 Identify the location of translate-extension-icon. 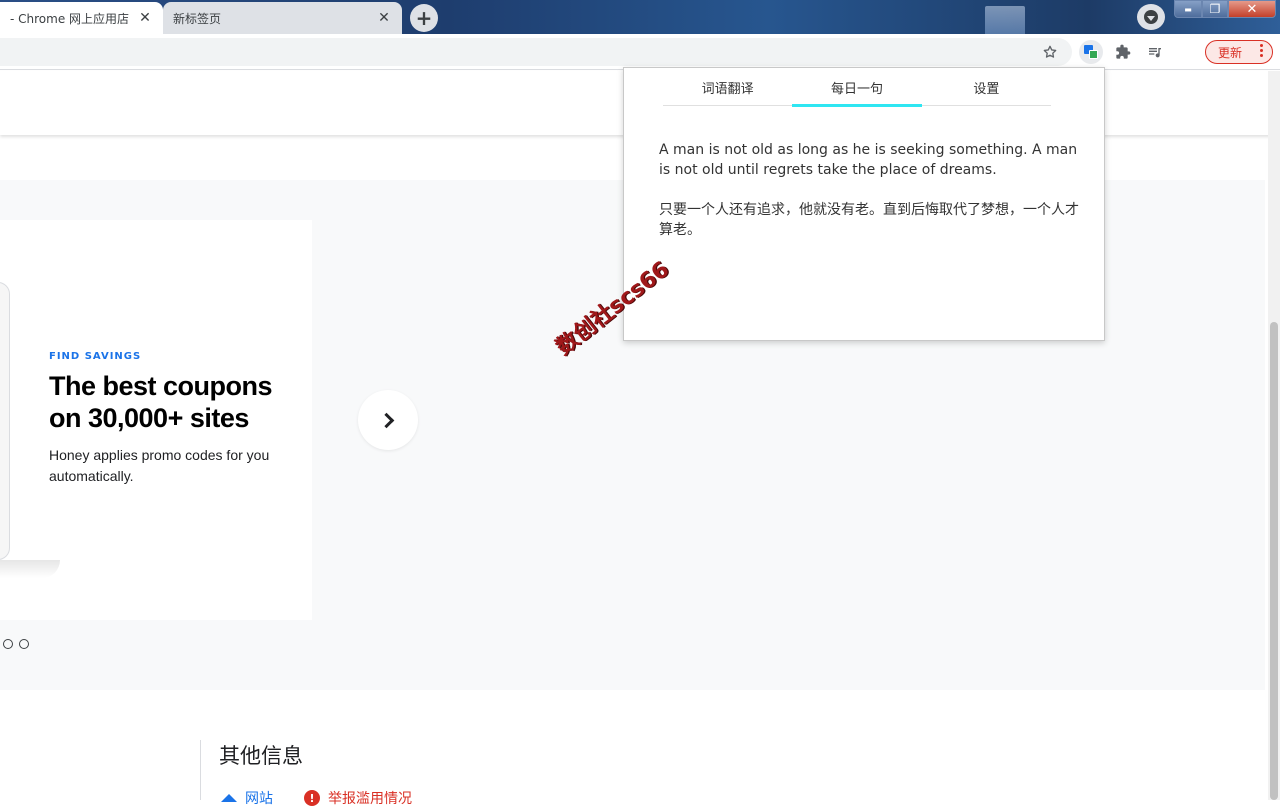
(1091, 52).